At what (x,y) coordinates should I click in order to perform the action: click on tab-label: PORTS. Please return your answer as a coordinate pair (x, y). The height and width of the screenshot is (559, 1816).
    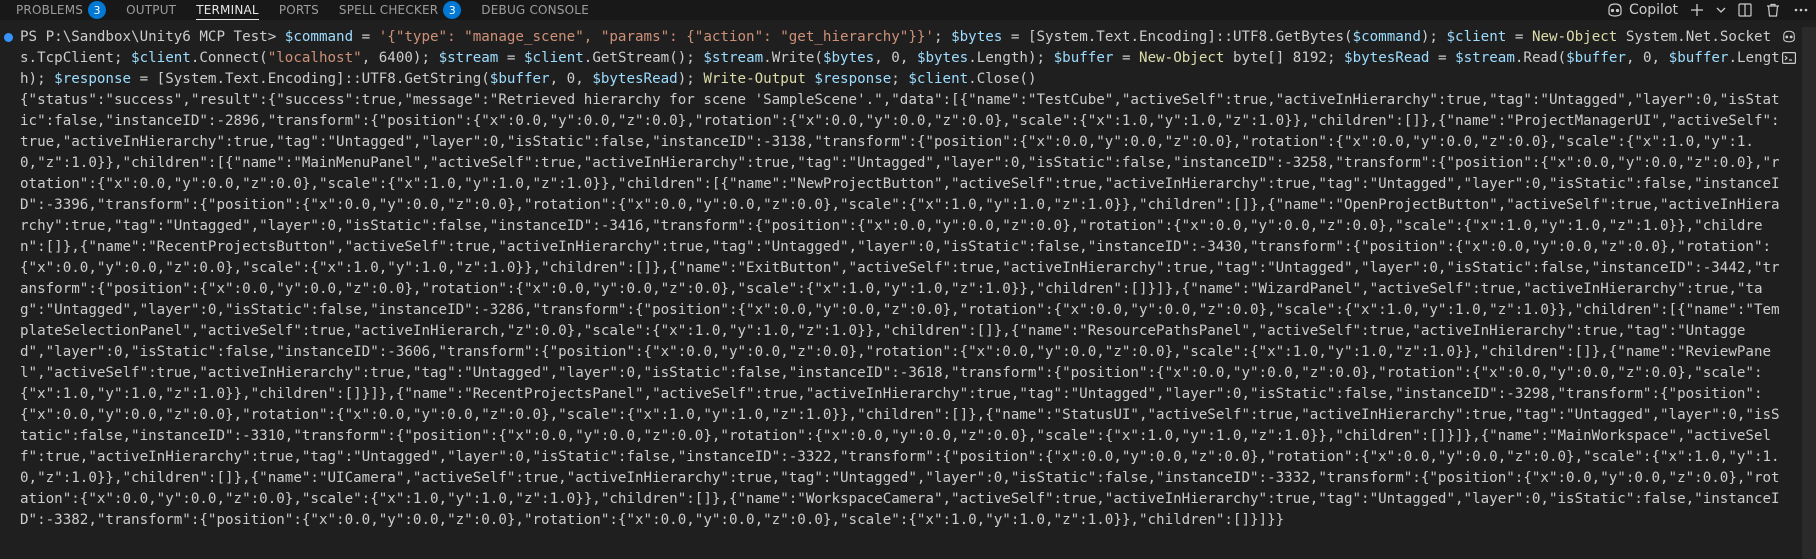
    Looking at the image, I should click on (298, 10).